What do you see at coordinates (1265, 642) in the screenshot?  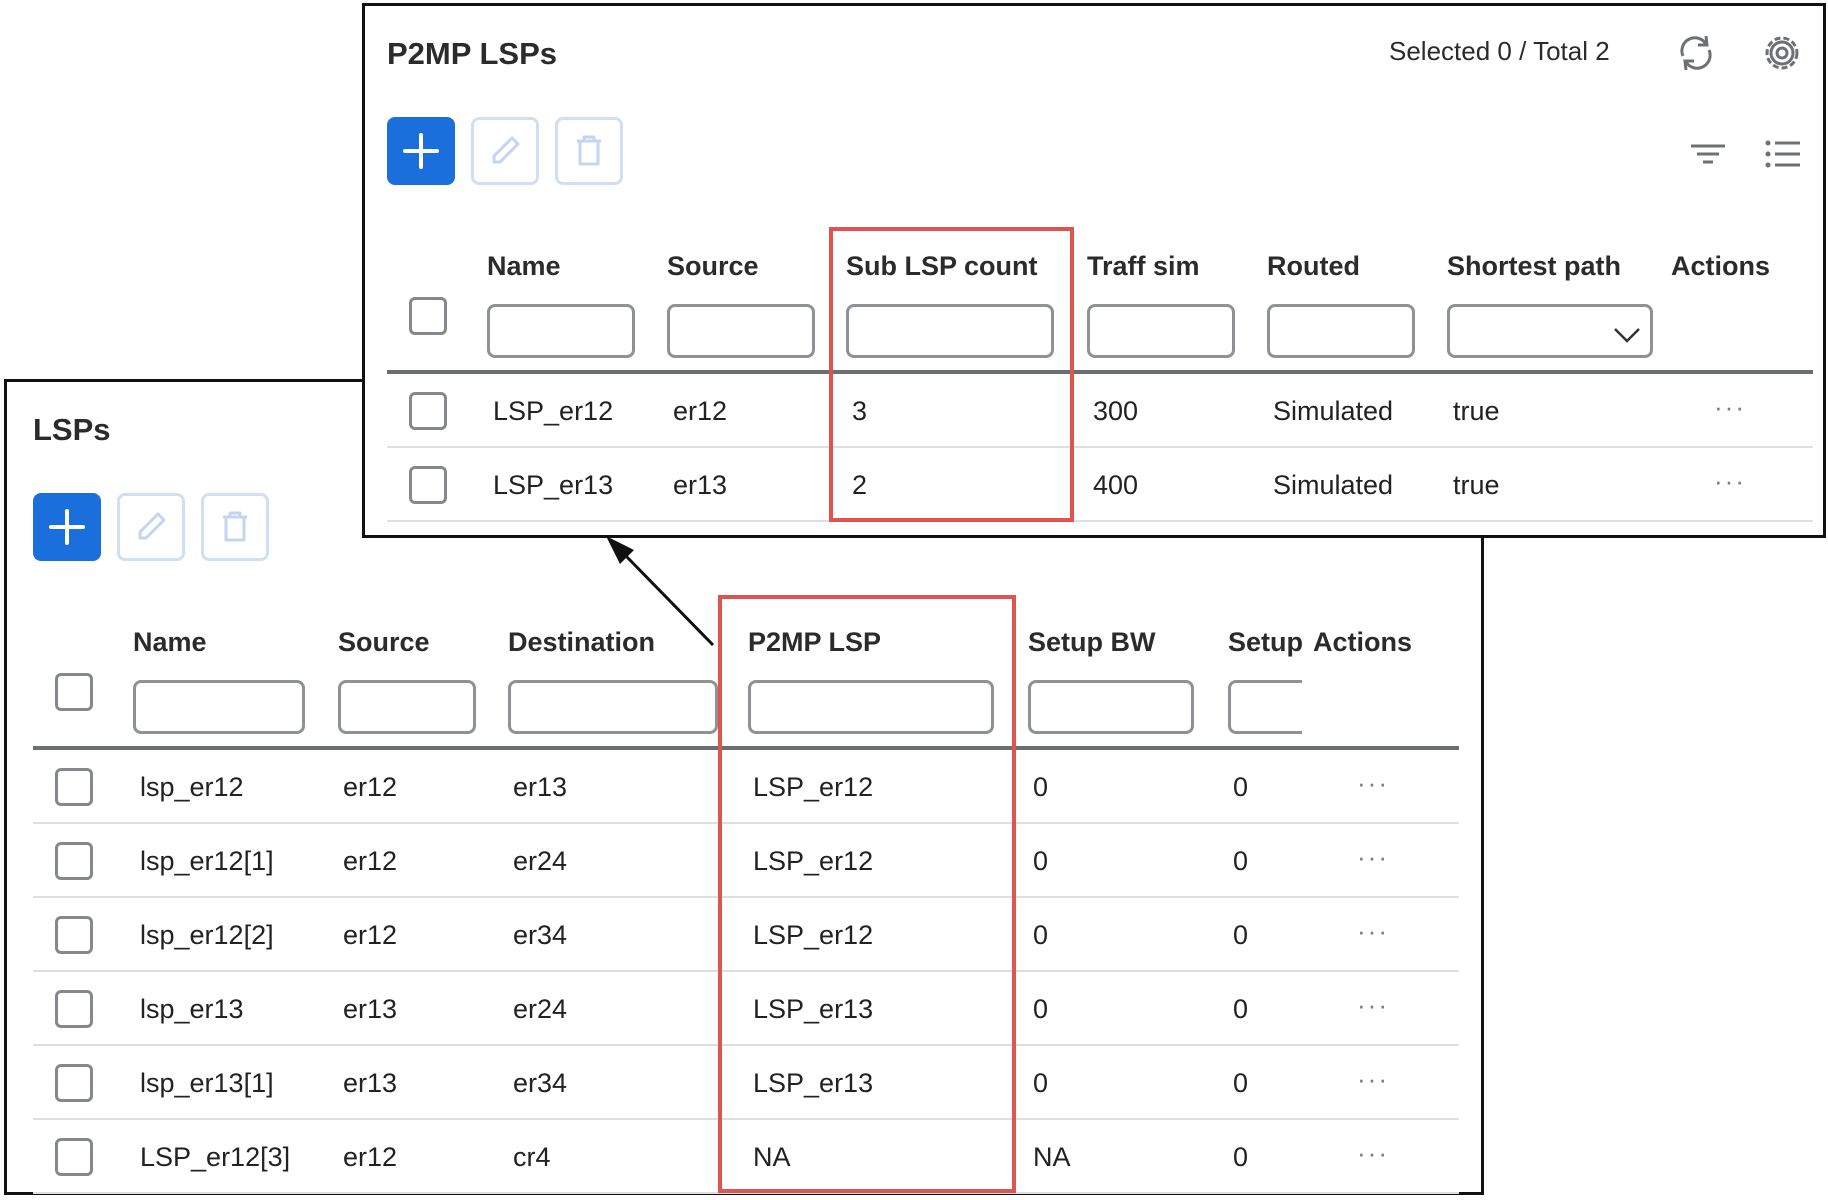 I see `column-header-setup: Setup` at bounding box center [1265, 642].